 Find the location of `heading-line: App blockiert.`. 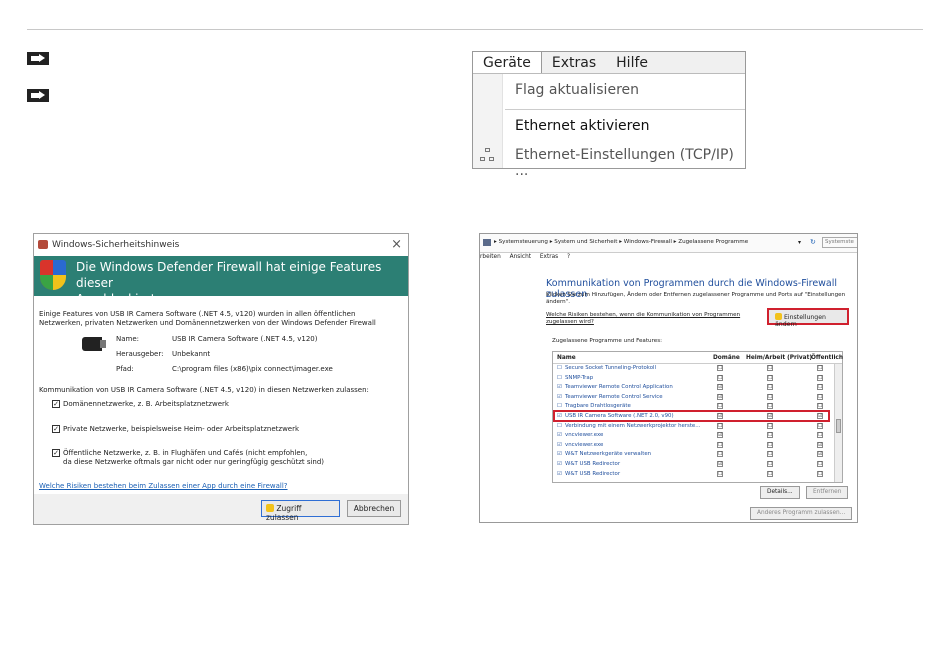

heading-line: App blockiert. is located at coordinates (118, 299).